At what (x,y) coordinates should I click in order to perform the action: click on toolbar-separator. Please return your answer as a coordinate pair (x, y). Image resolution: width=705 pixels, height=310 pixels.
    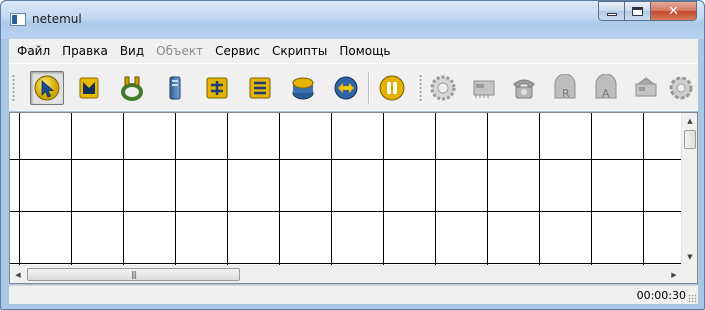
    Looking at the image, I should click on (369, 88).